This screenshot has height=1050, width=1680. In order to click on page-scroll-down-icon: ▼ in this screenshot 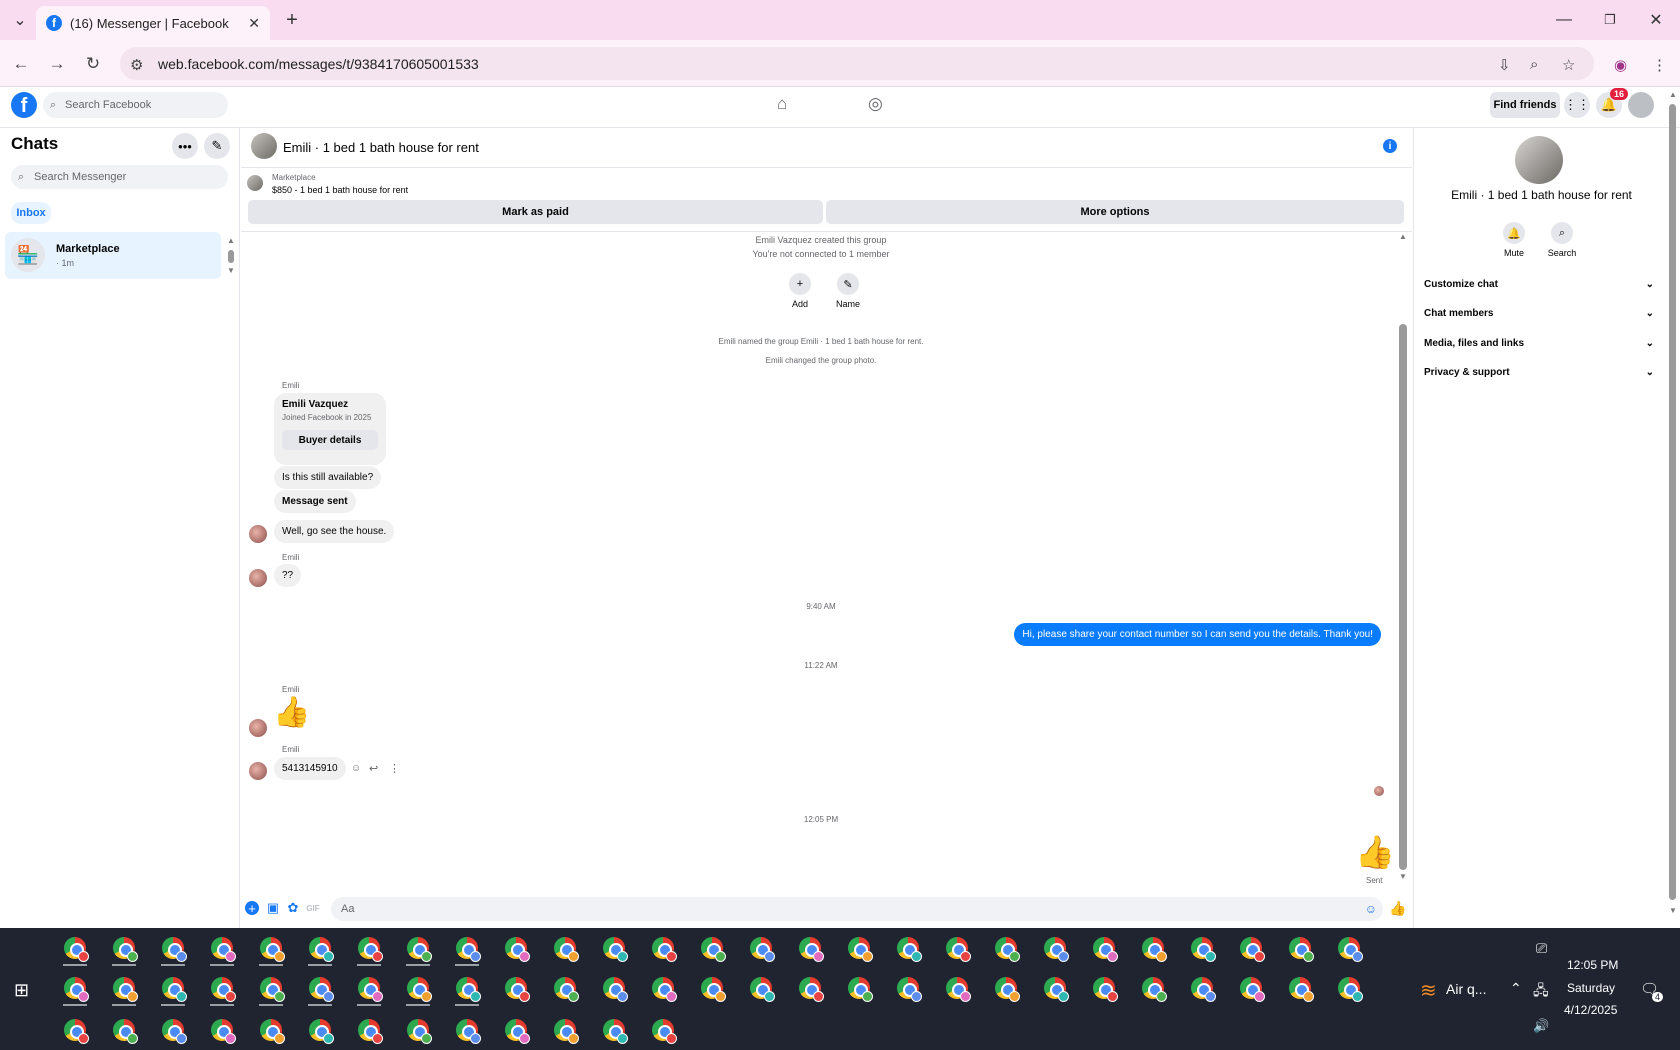, I will do `click(1673, 910)`.